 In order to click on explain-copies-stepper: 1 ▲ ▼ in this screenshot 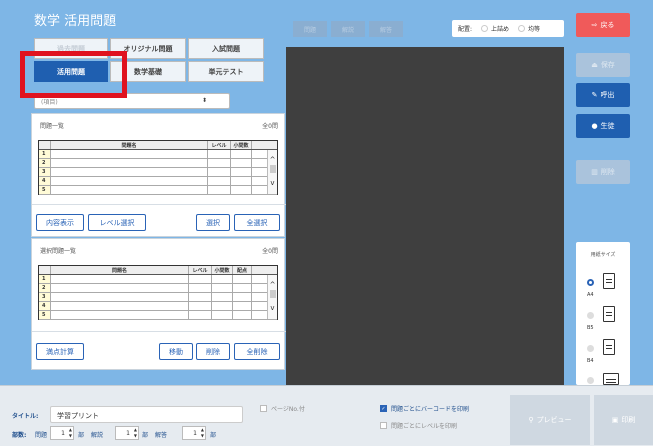, I will do `click(127, 433)`.